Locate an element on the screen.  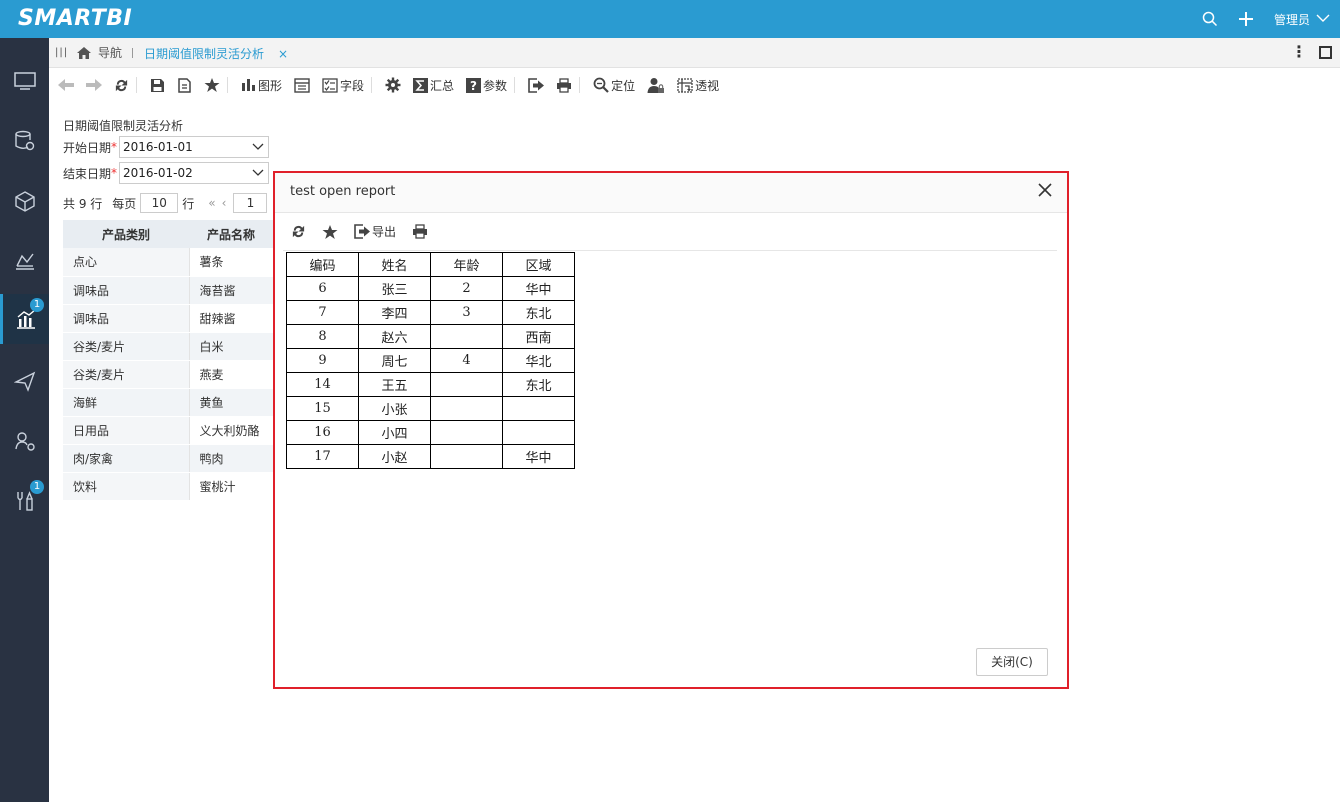
pivot-label: 透视 is located at coordinates (707, 85).